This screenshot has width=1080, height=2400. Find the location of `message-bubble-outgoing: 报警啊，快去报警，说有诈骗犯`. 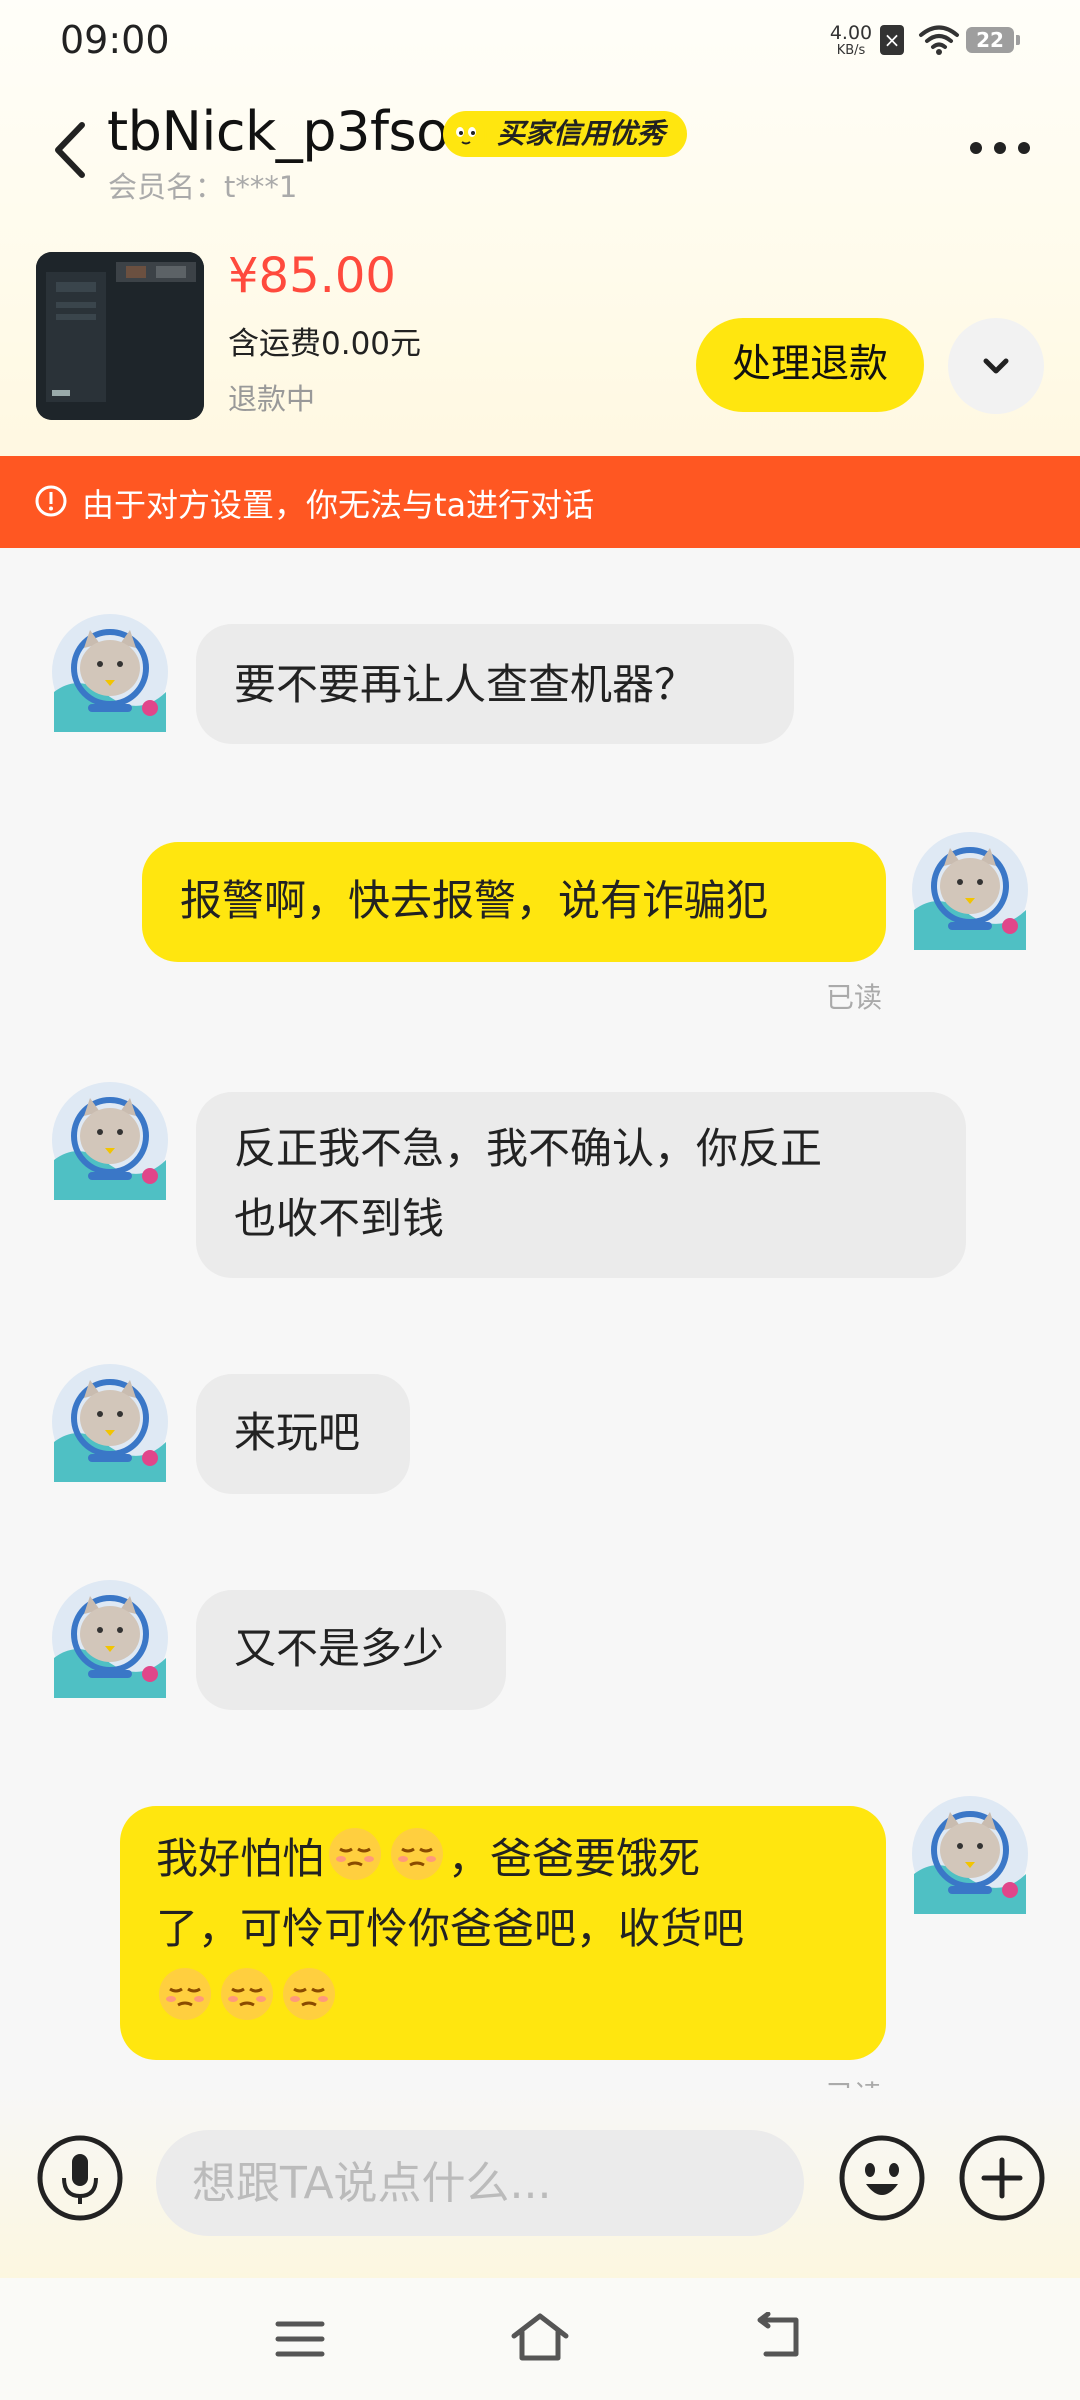

message-bubble-outgoing: 报警啊，快去报警，说有诈骗犯 is located at coordinates (514, 902).